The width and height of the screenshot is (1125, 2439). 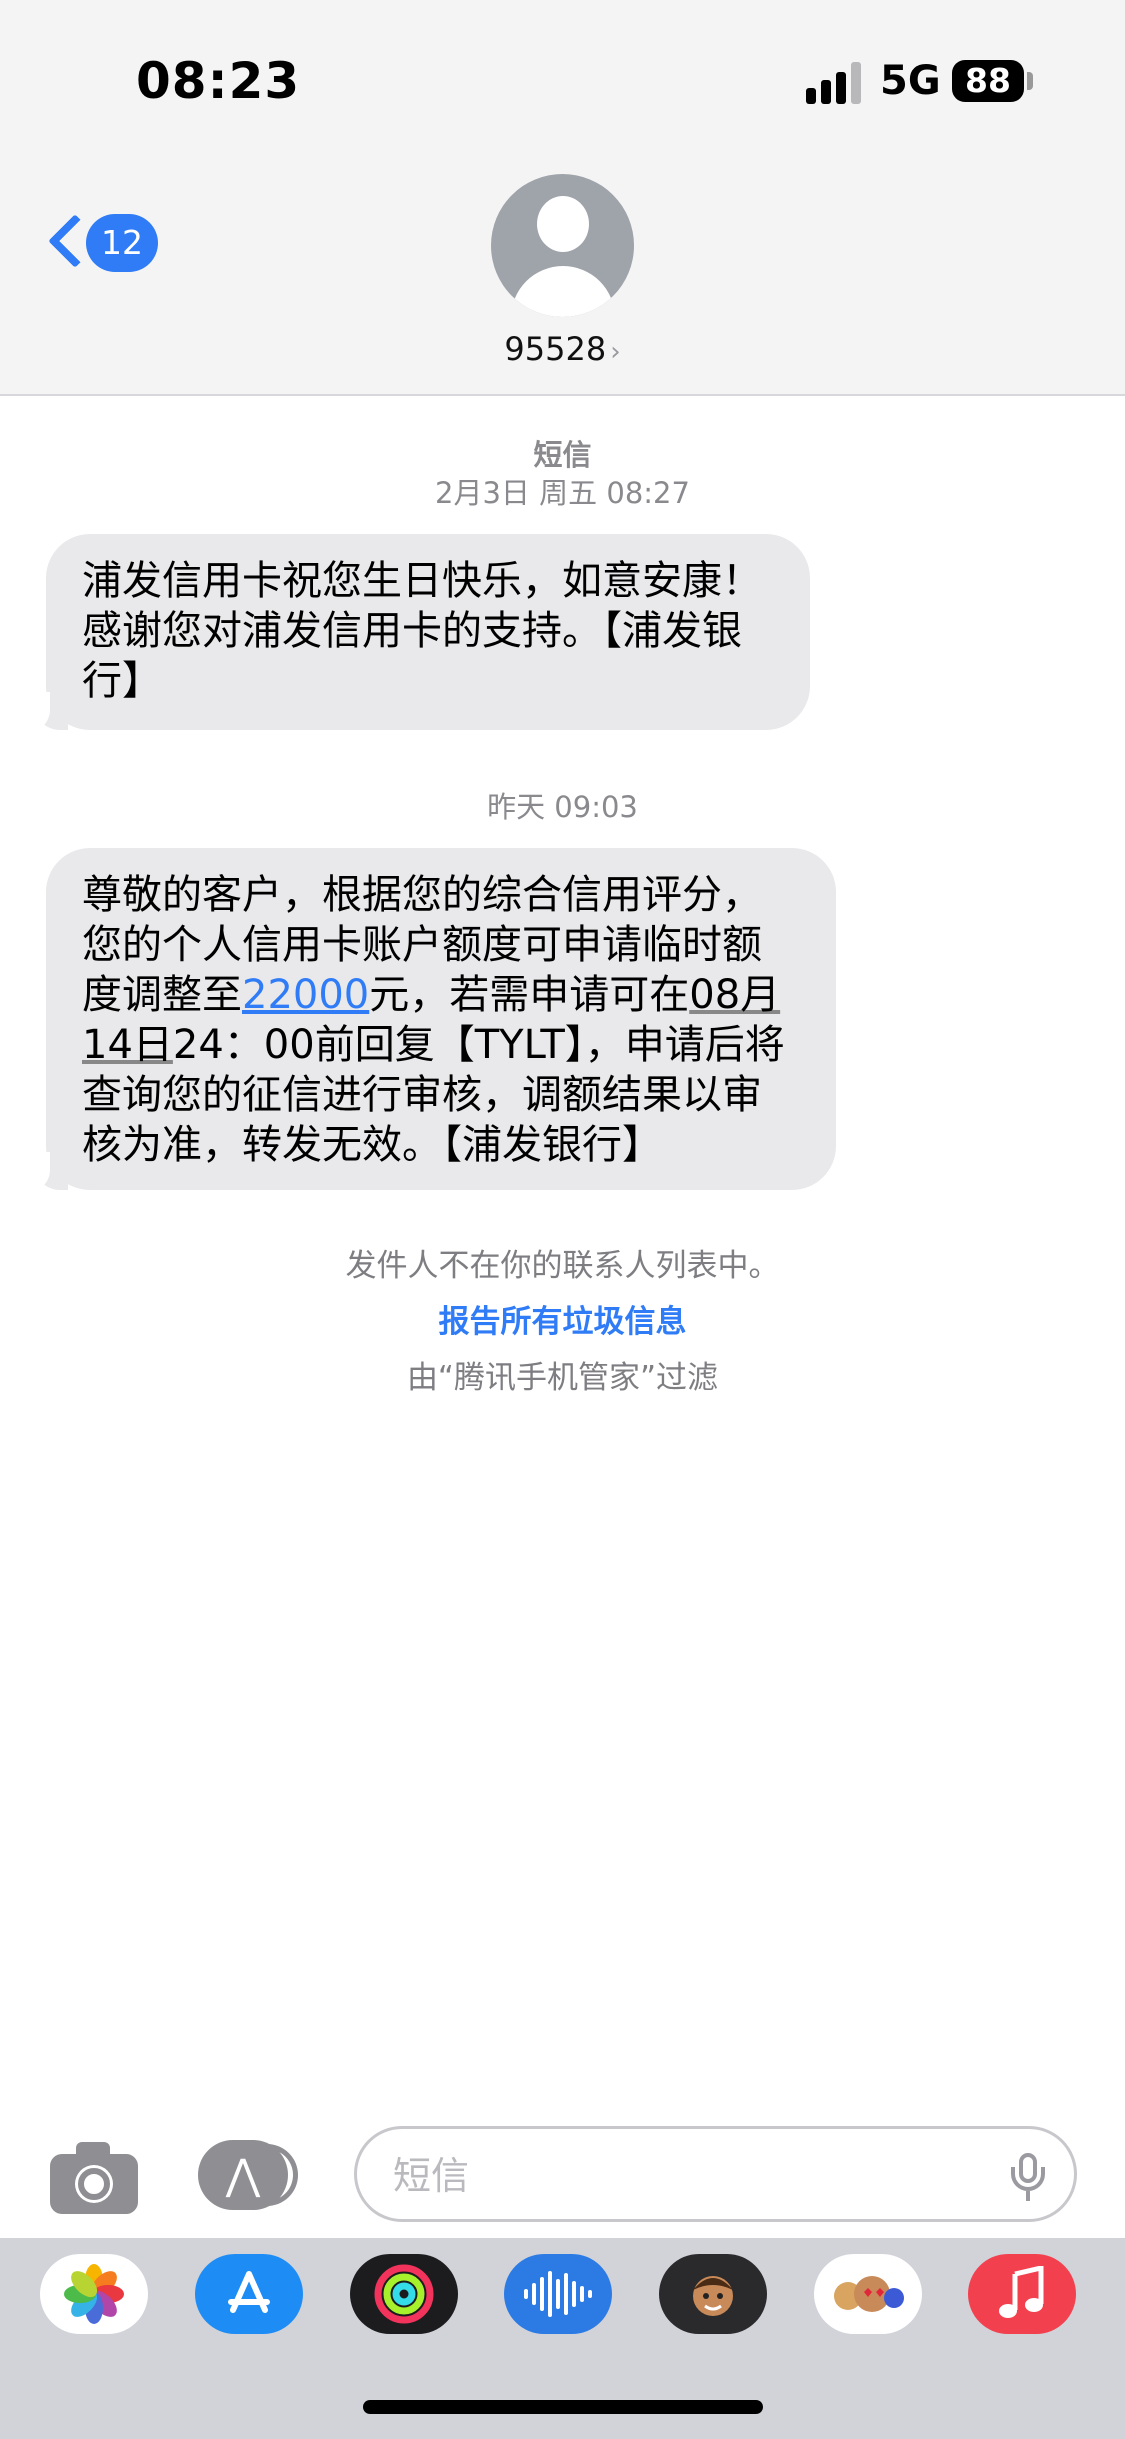 What do you see at coordinates (305, 995) in the screenshot?
I see `amount-link: 22000` at bounding box center [305, 995].